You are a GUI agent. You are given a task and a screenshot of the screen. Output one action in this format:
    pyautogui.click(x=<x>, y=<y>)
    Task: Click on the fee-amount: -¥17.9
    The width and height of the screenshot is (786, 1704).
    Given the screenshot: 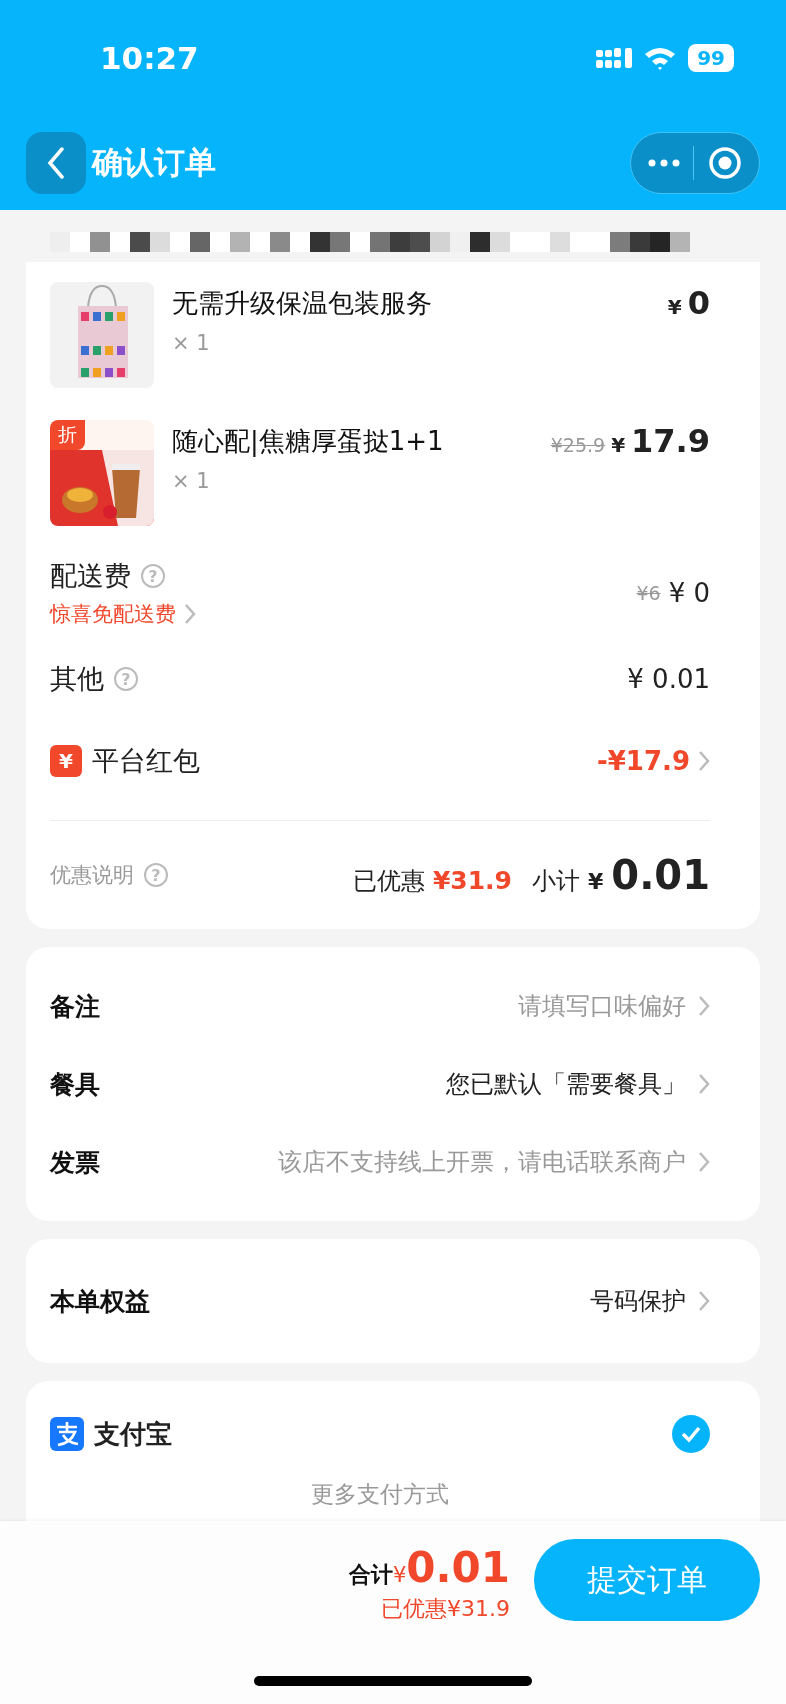 What is the action you would take?
    pyautogui.click(x=643, y=761)
    